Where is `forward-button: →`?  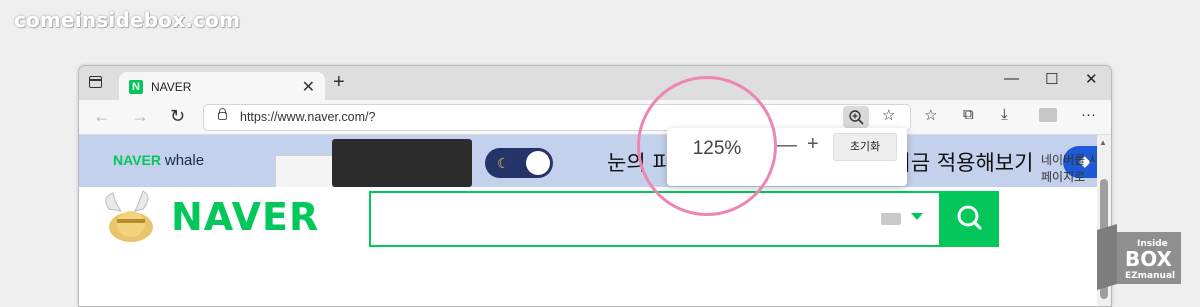
forward-button: → is located at coordinates (140, 116).